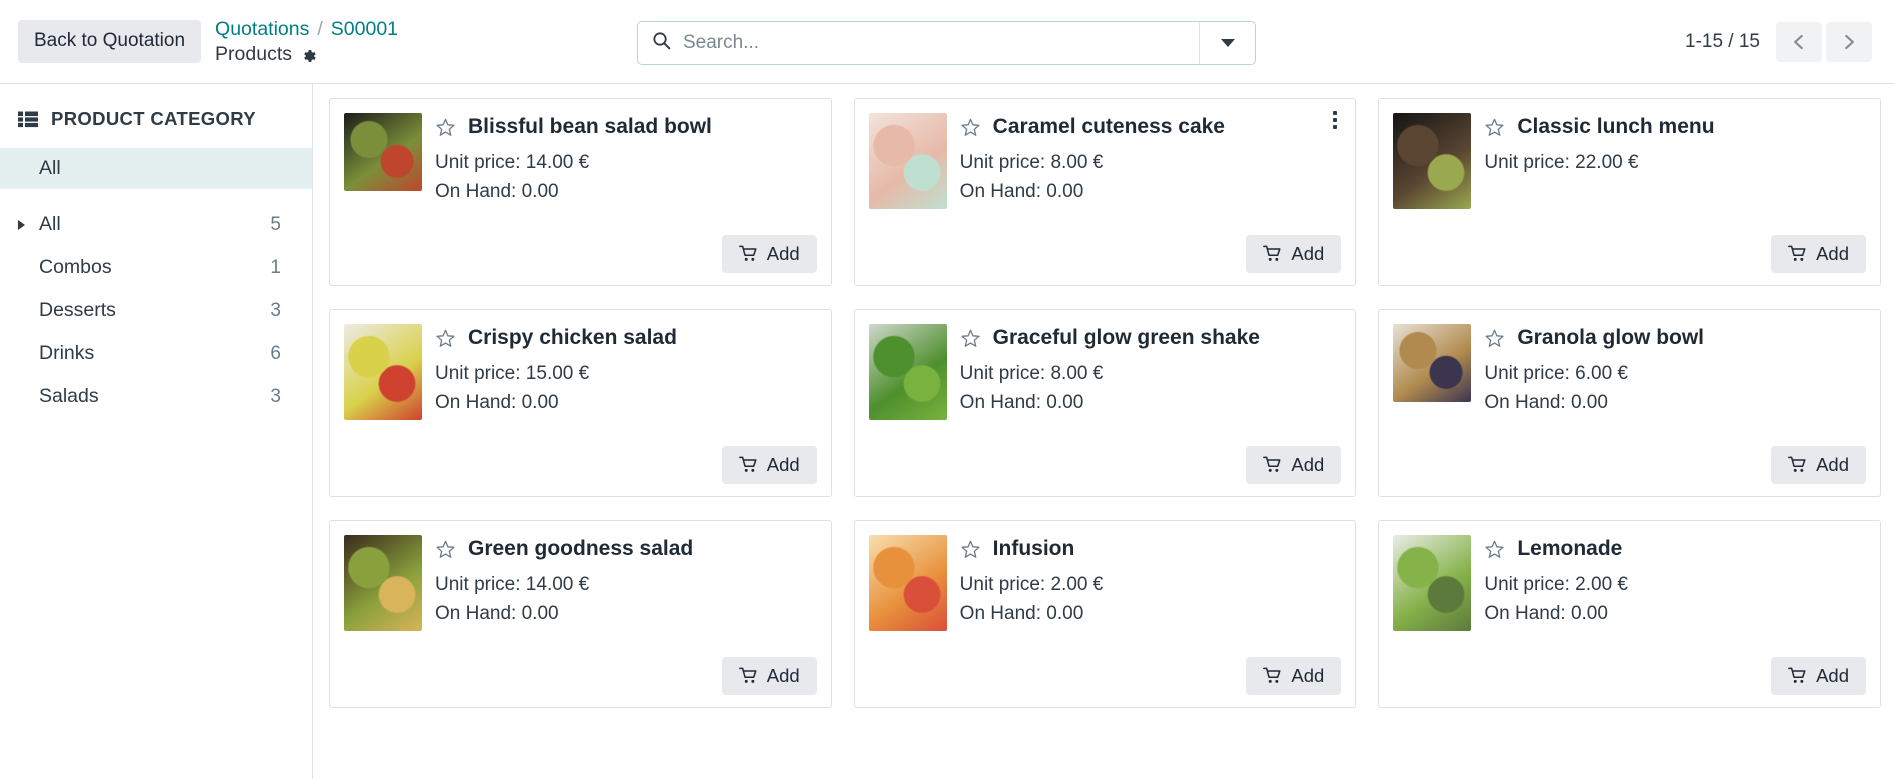  I want to click on product-card: Classic lunch menu Unit price: 22.00 € Add, so click(1630, 192).